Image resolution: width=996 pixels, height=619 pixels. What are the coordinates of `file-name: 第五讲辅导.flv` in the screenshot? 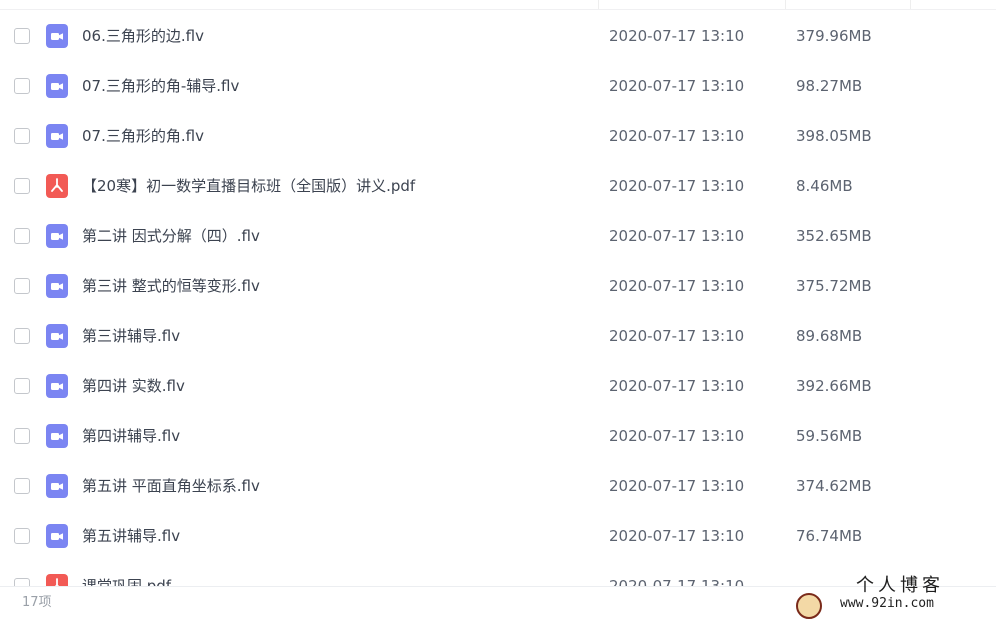 It's located at (131, 536).